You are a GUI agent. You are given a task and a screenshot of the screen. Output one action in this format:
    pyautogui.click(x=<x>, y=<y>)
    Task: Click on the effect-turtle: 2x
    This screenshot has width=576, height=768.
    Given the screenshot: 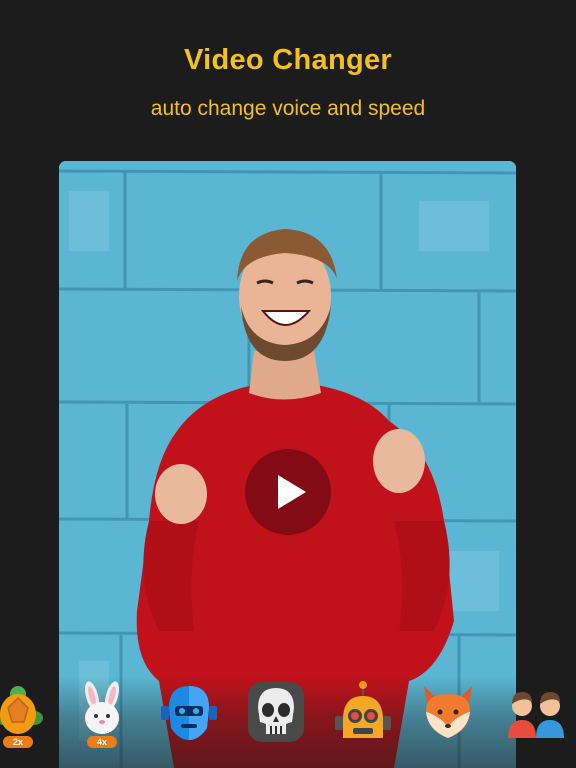 What is the action you would take?
    pyautogui.click(x=25, y=714)
    